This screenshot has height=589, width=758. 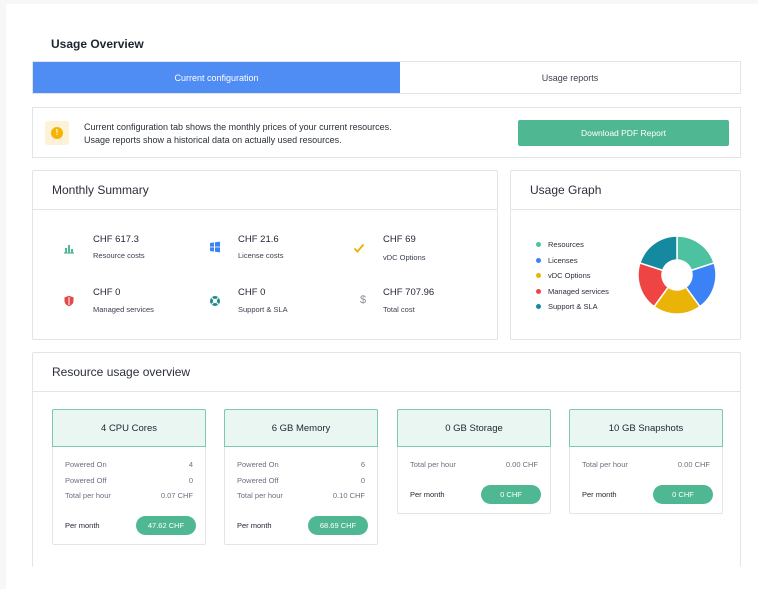 I want to click on row-value: 0.10 CHF, so click(x=348, y=496).